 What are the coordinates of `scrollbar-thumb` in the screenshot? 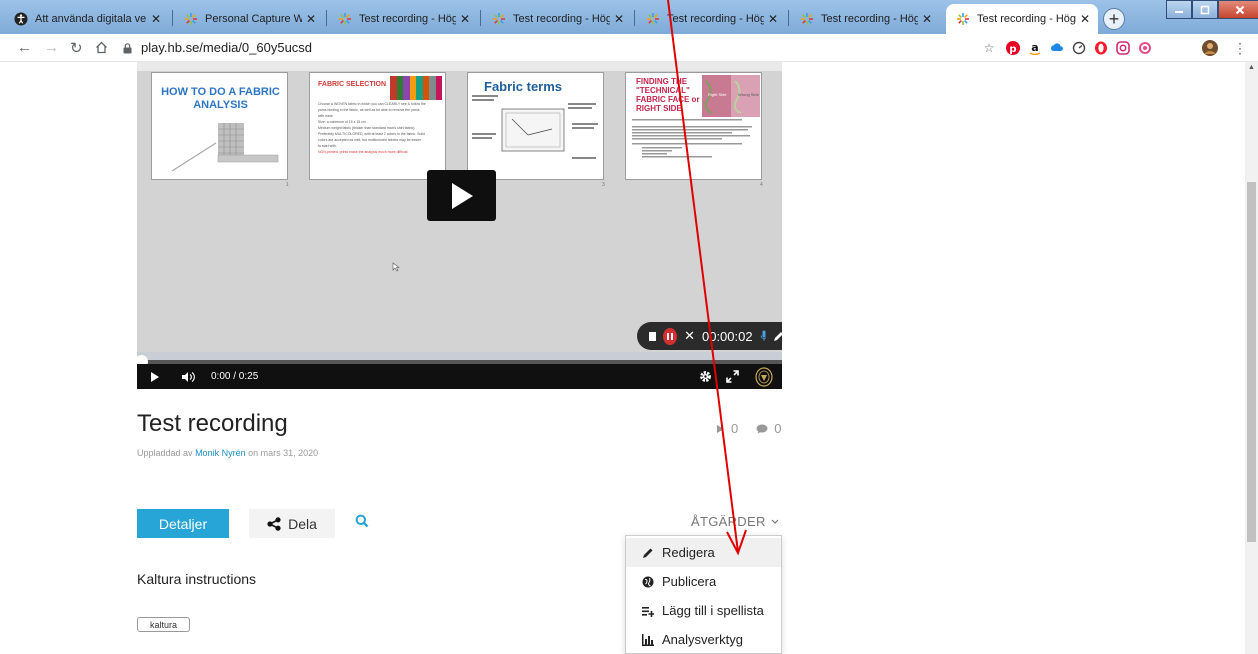 It's located at (1251, 362).